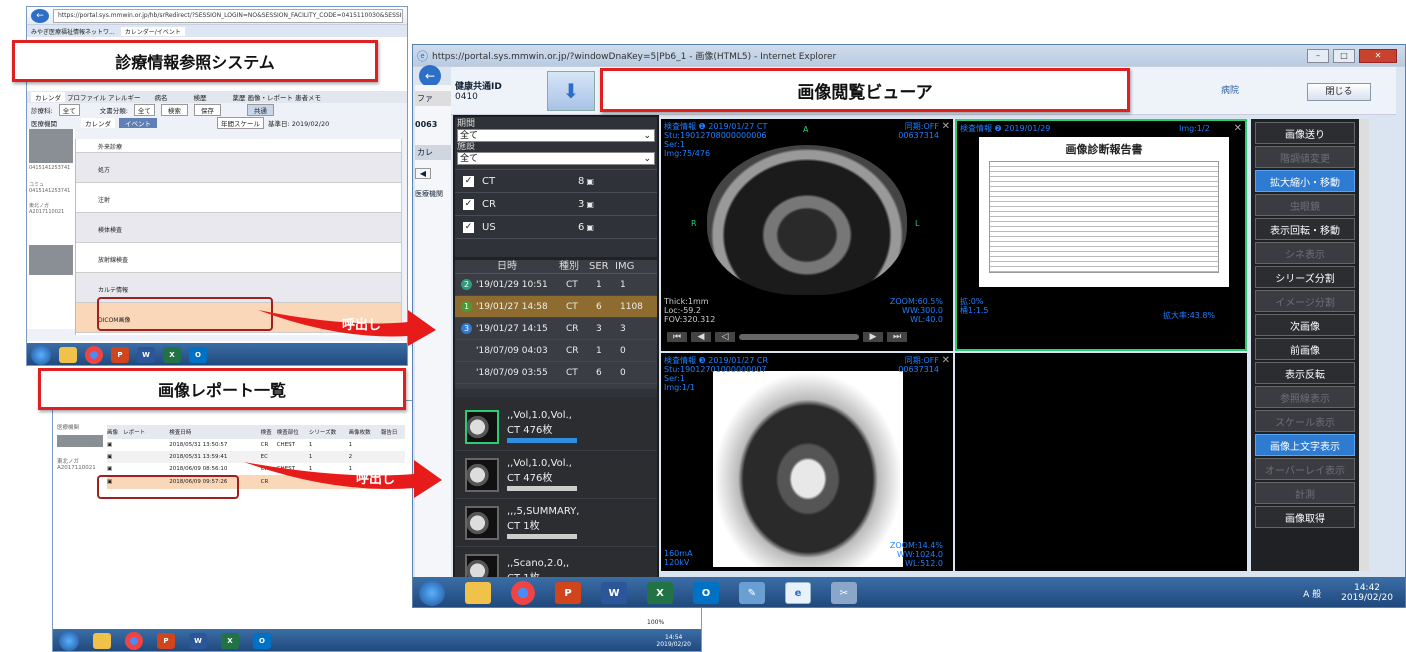  What do you see at coordinates (701, 337) in the screenshot?
I see `prev-frame-icon: ◀` at bounding box center [701, 337].